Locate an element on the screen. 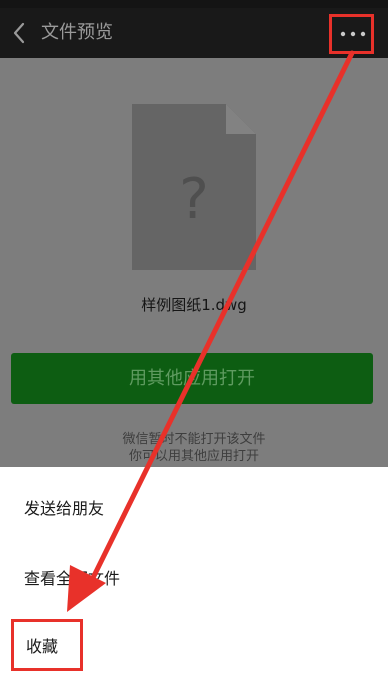  status-bar is located at coordinates (194, 4).